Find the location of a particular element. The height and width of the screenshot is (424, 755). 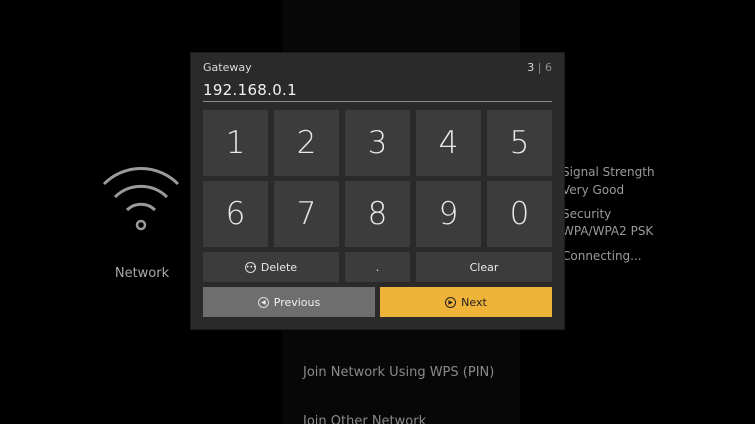

next-label: Next is located at coordinates (474, 302).